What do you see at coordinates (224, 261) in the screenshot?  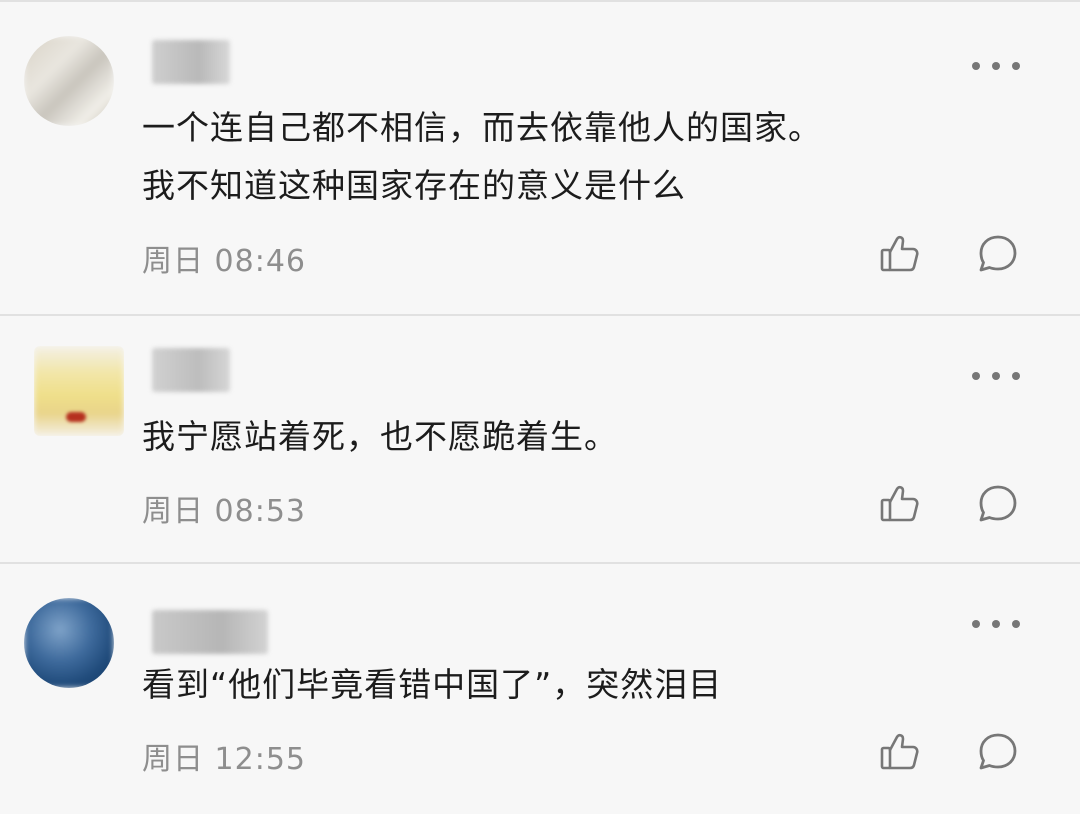 I see `comment-timestamp: 周日 08:46` at bounding box center [224, 261].